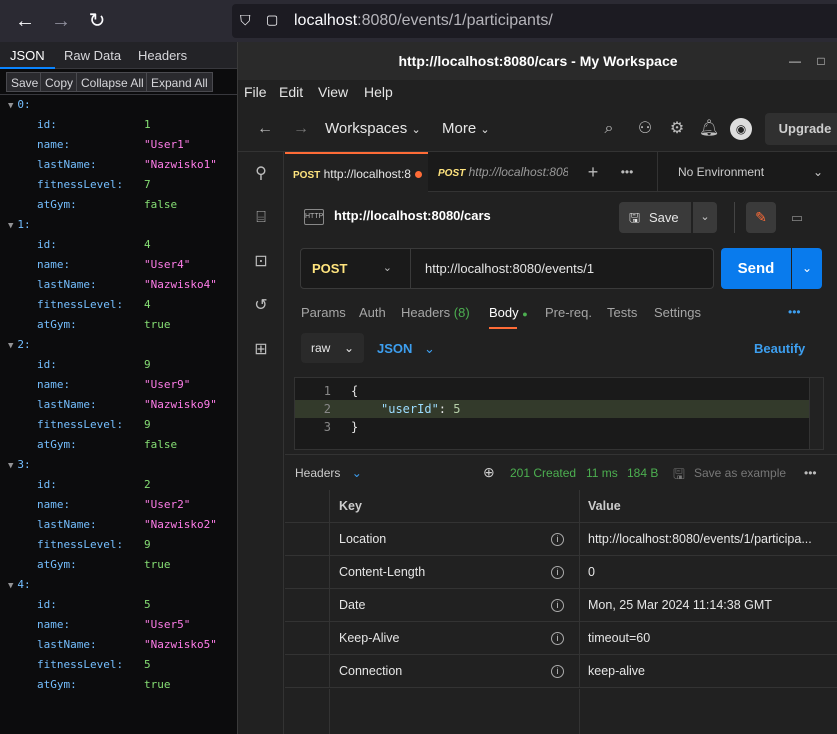  What do you see at coordinates (162, 55) in the screenshot?
I see `tab-headers: Headers` at bounding box center [162, 55].